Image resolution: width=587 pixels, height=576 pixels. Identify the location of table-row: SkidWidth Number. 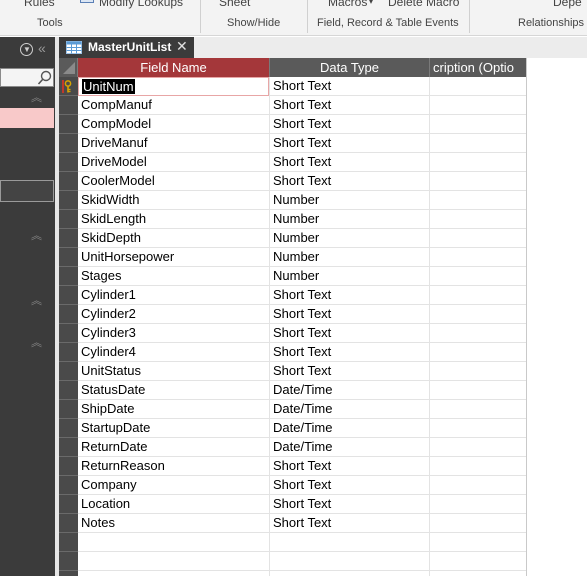
(292, 200).